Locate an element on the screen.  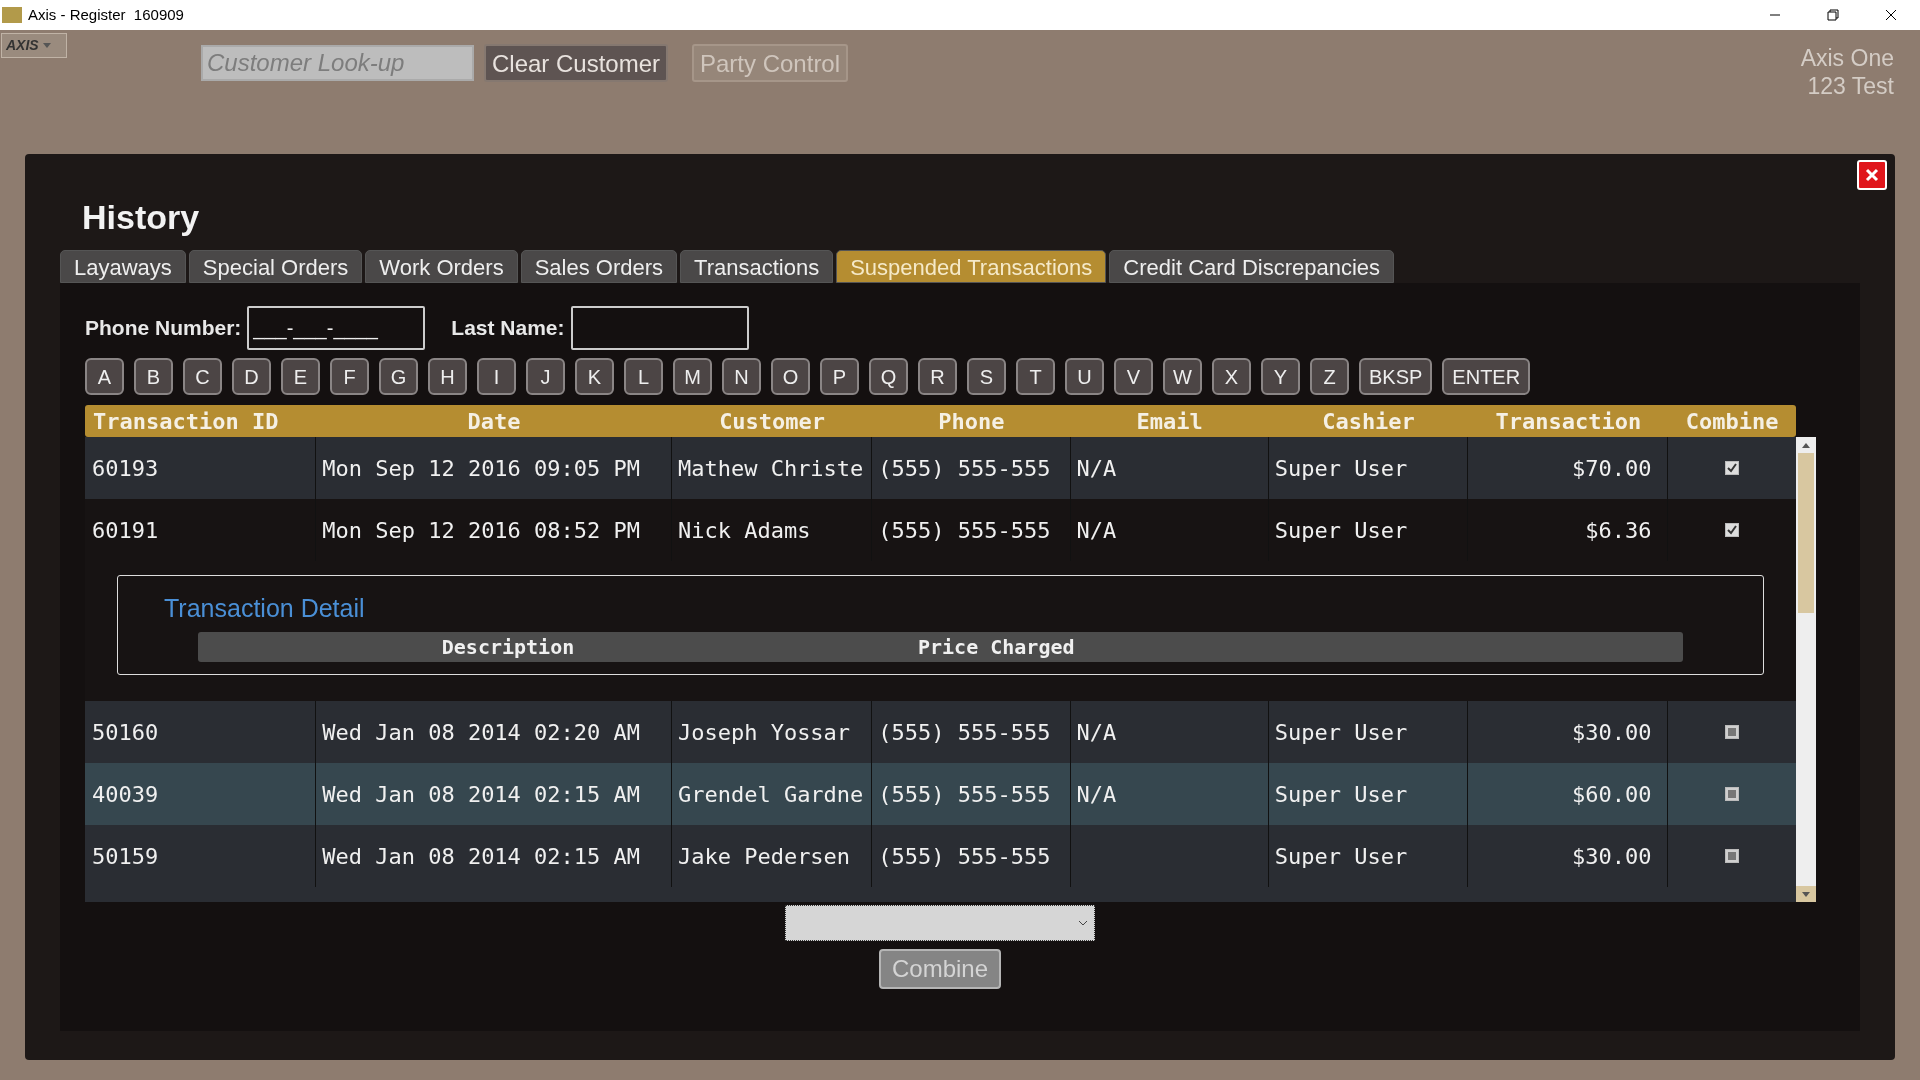
column-header: Email is located at coordinates (1169, 421).